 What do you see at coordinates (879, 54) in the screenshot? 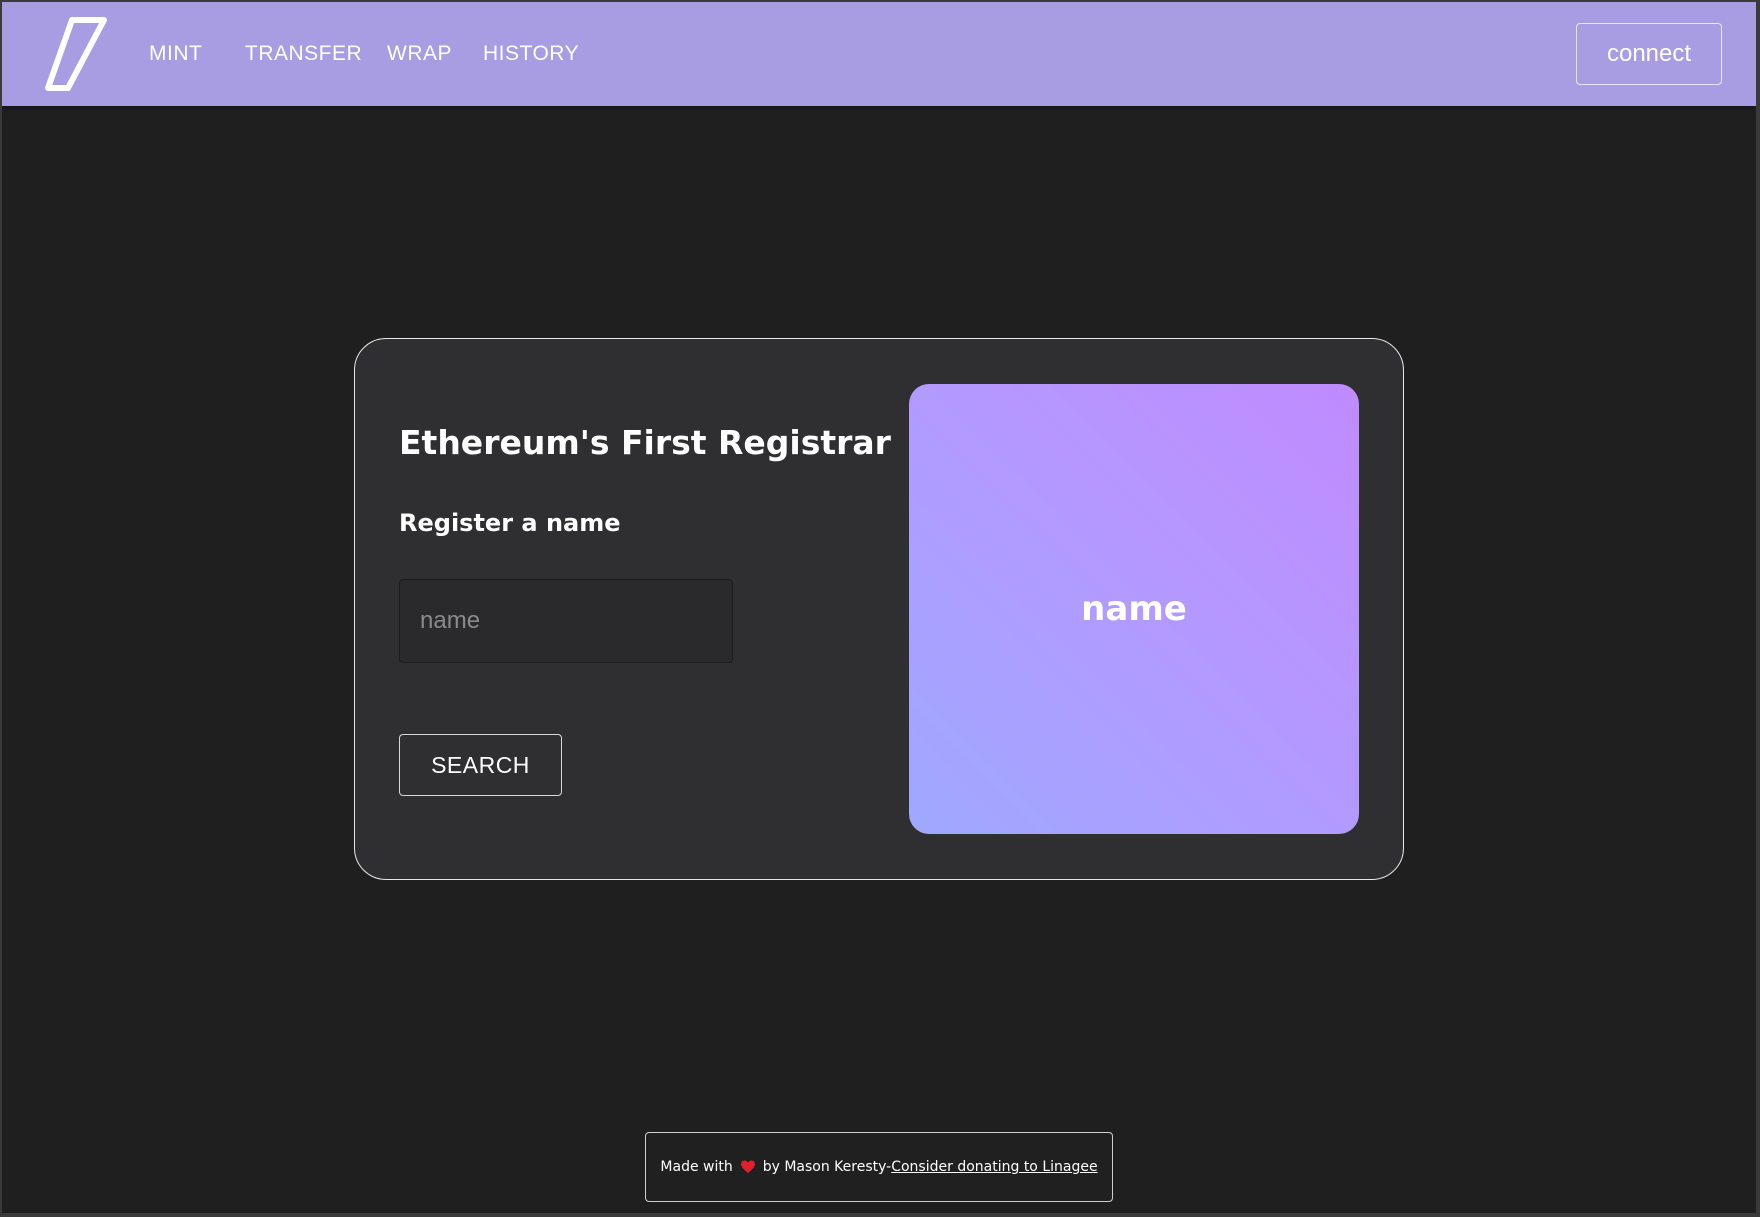
I see `top-navbar: MINT TRANSFER WRAP HISTORY connect` at bounding box center [879, 54].